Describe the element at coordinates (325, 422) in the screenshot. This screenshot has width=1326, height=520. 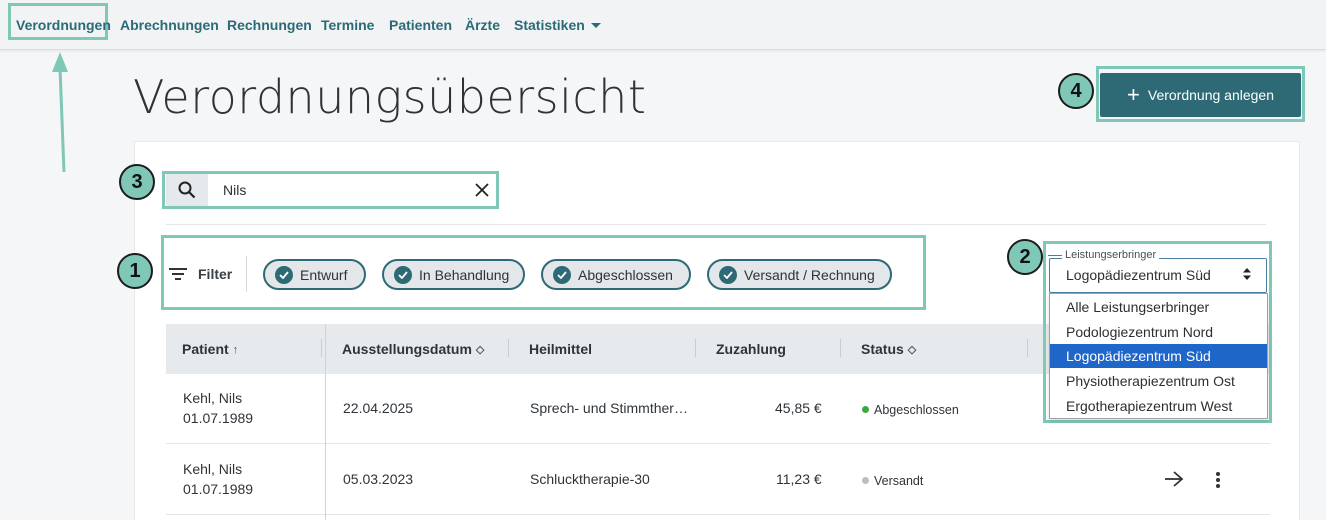
I see `sticky-column-divider` at that location.